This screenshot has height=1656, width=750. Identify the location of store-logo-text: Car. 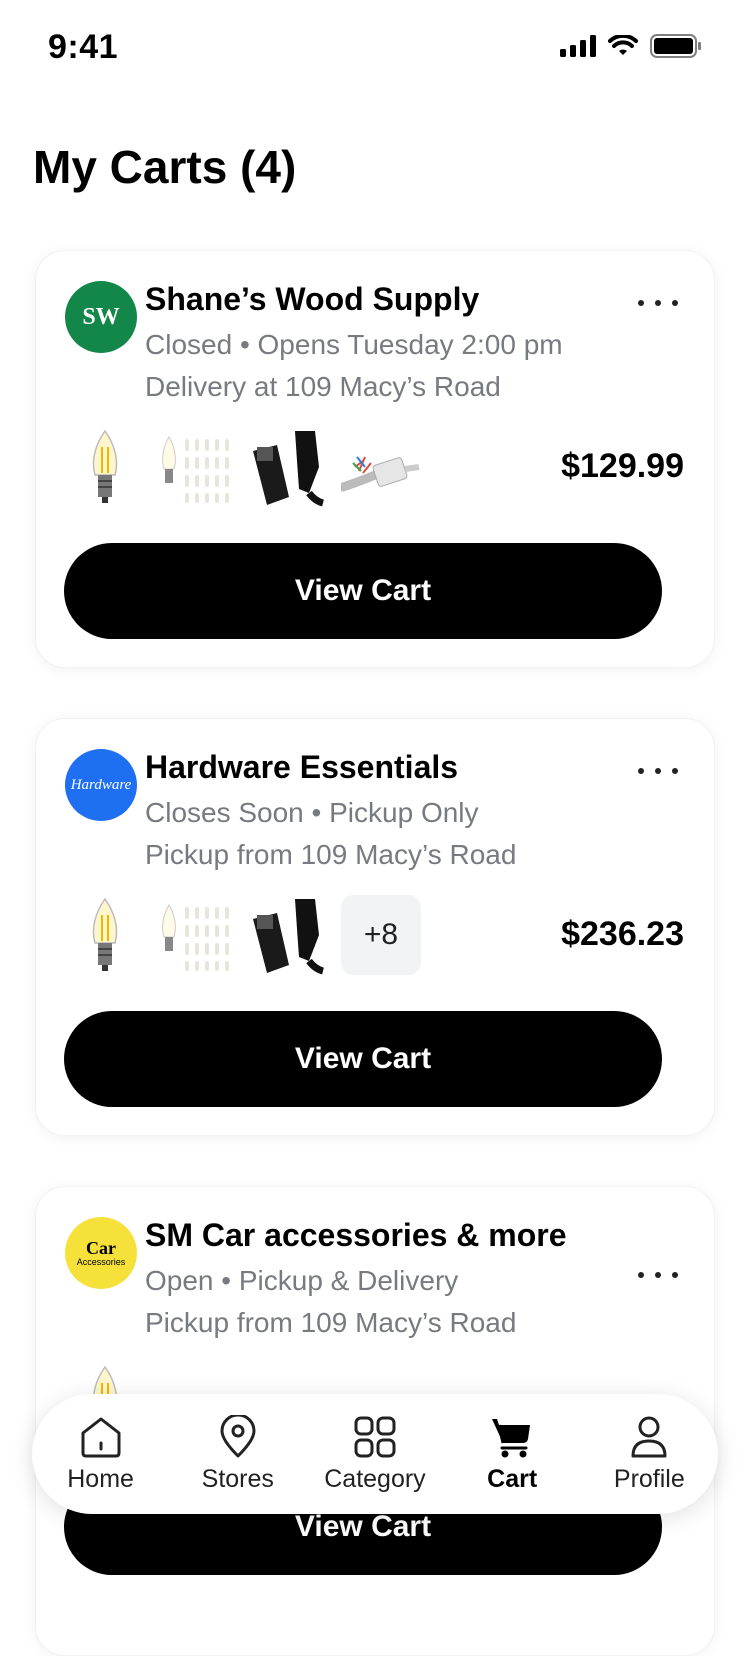
(101, 1248).